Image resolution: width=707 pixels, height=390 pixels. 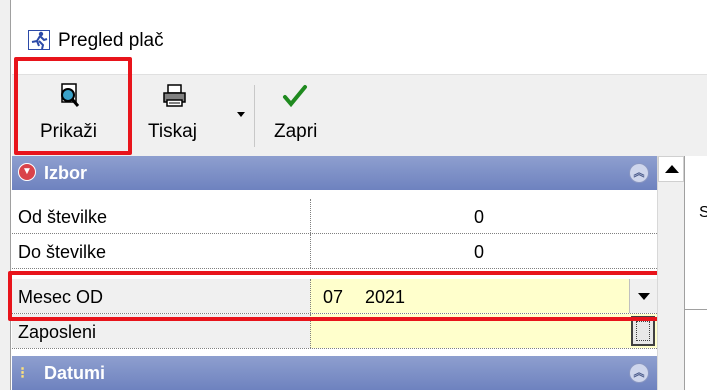 What do you see at coordinates (63, 217) in the screenshot?
I see `od-stevilke-label: Od številke` at bounding box center [63, 217].